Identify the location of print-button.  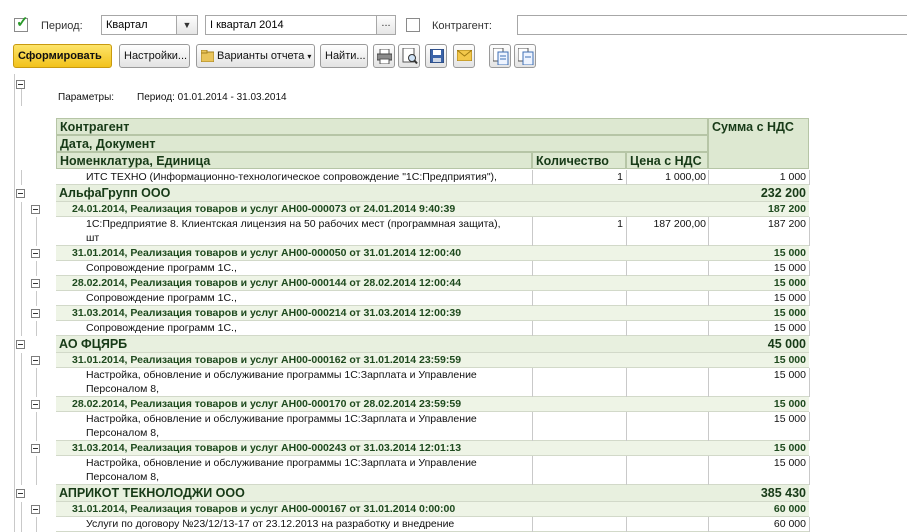
(384, 56).